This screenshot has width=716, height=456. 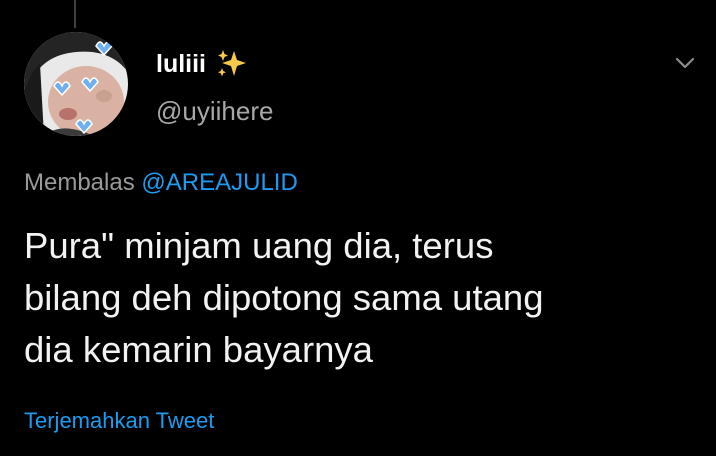 What do you see at coordinates (219, 182) in the screenshot?
I see `reply-mention-link: @AREAJULID` at bounding box center [219, 182].